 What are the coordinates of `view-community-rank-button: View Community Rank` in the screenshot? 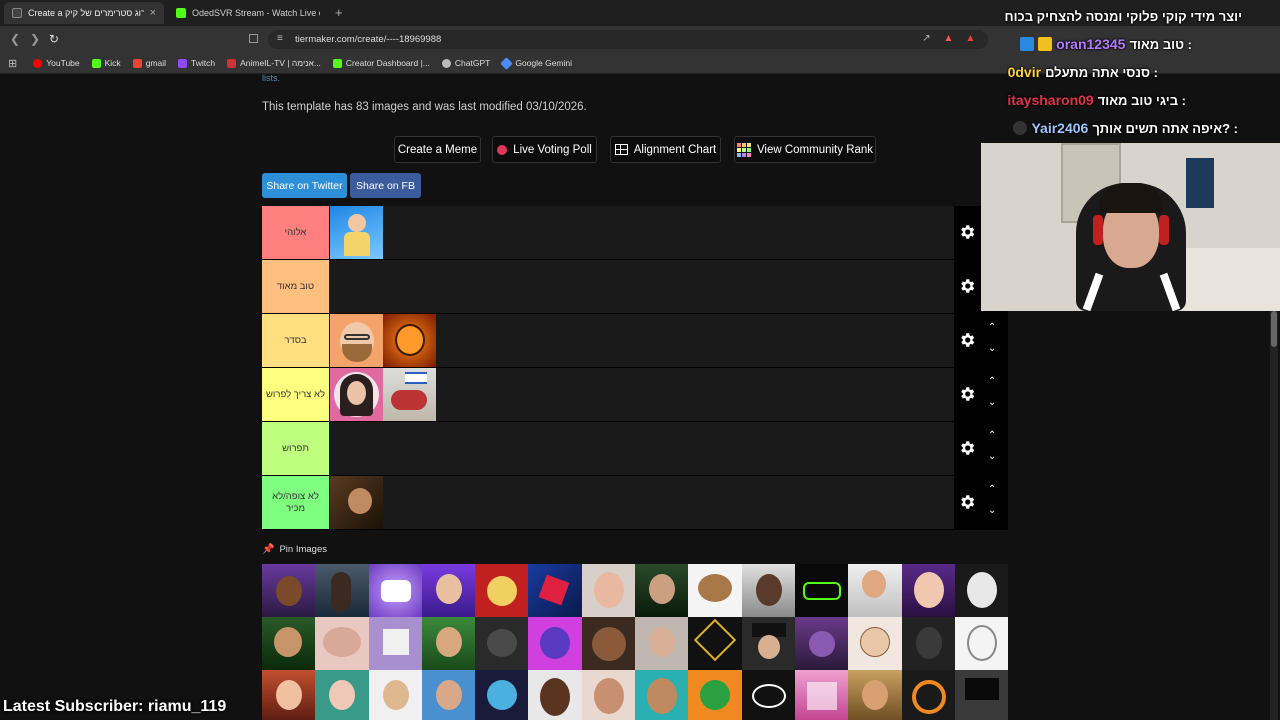 It's located at (805, 149).